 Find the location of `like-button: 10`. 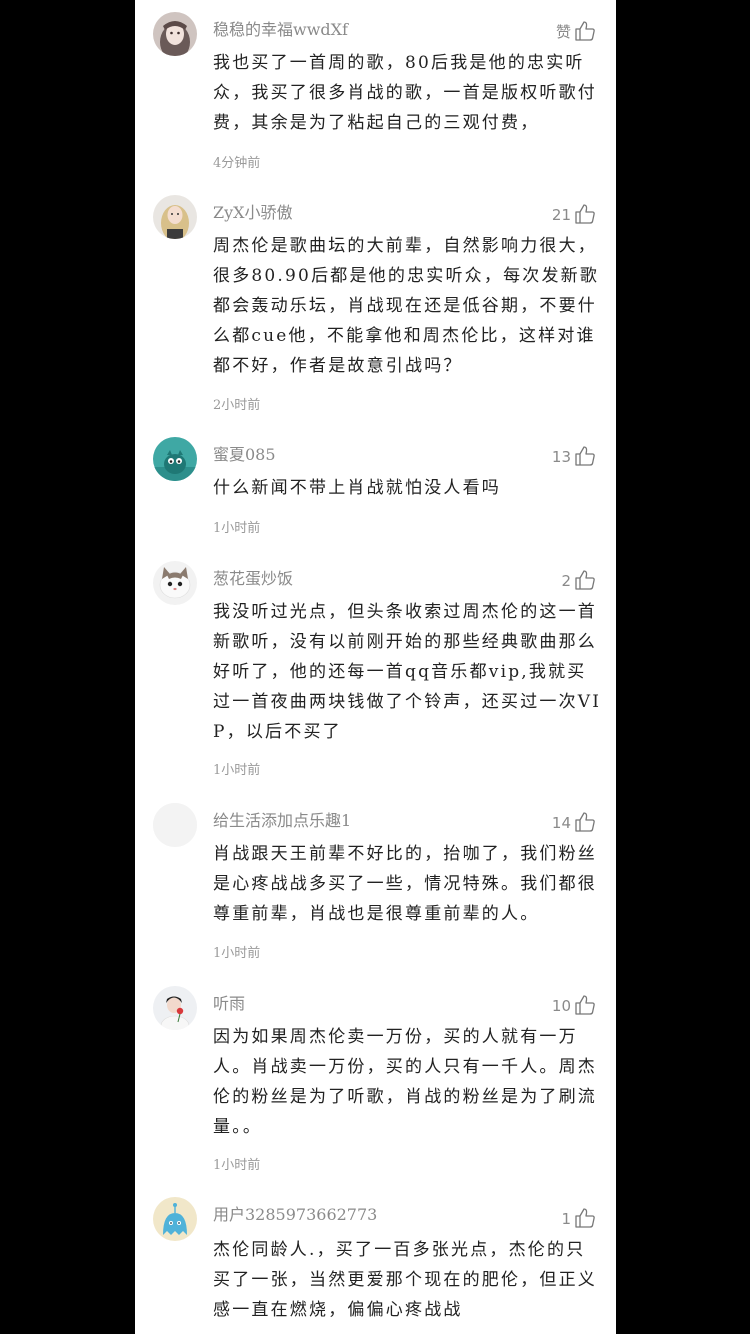

like-button: 10 is located at coordinates (574, 1004).